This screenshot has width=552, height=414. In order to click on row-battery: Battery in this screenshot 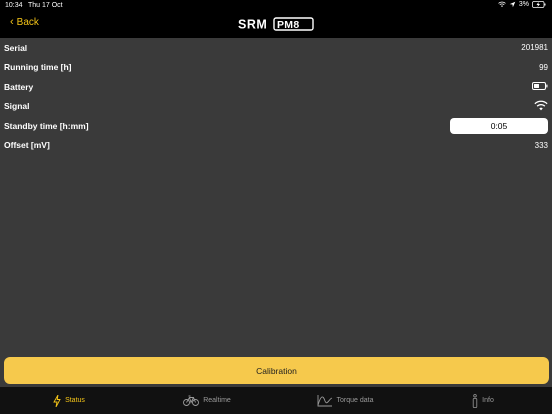, I will do `click(276, 87)`.